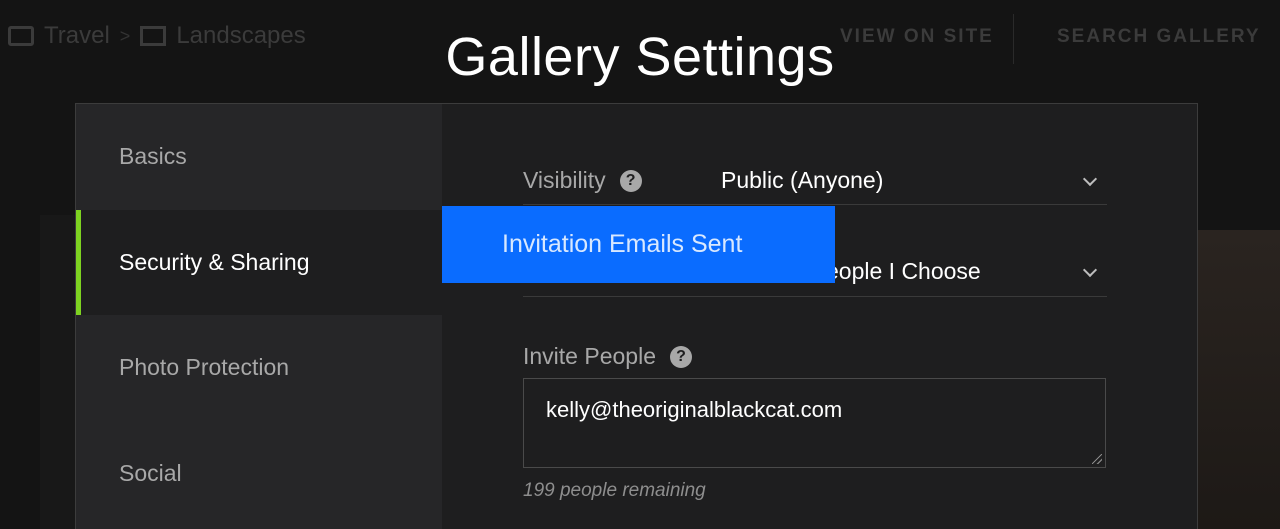 The width and height of the screenshot is (1280, 529). I want to click on sidebar-item-label: Security & Sharing, so click(214, 262).